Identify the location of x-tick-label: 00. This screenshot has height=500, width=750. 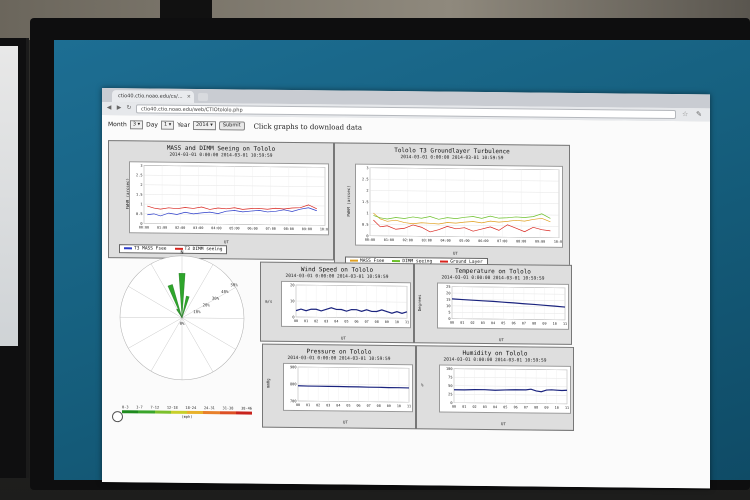
(454, 407).